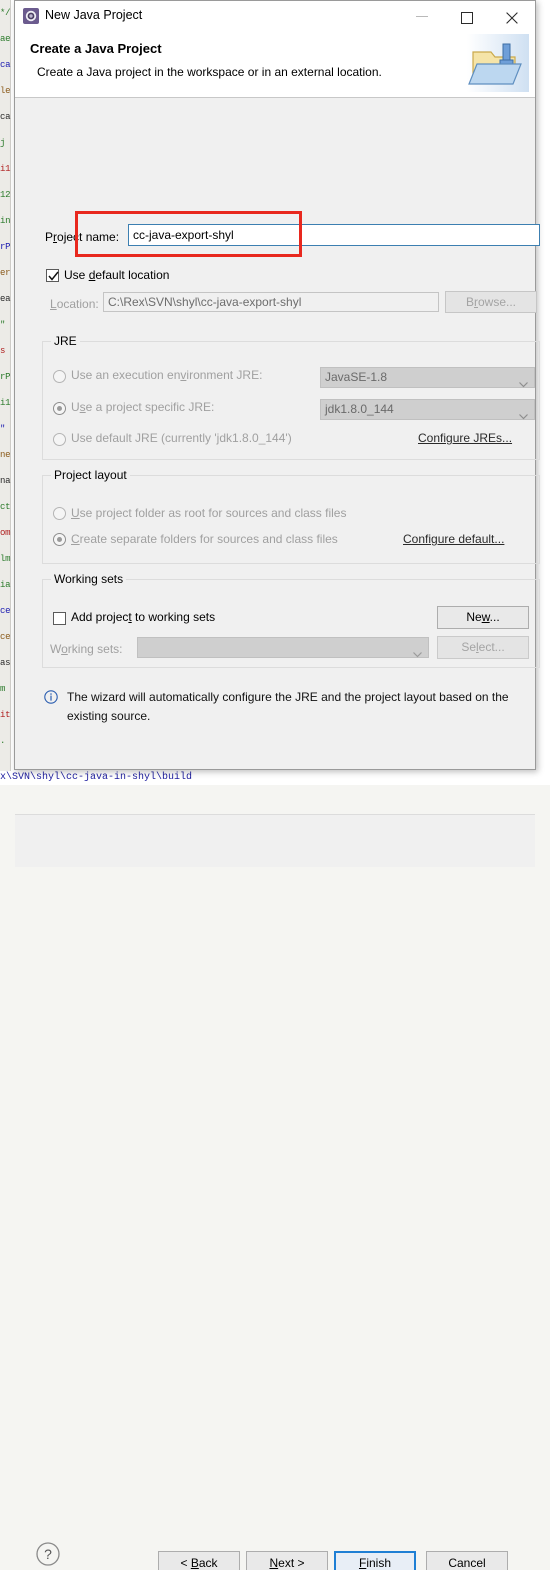 This screenshot has height=1570, width=550. What do you see at coordinates (427, 377) in the screenshot?
I see `execution-environment-combo: JavaSE-1.8` at bounding box center [427, 377].